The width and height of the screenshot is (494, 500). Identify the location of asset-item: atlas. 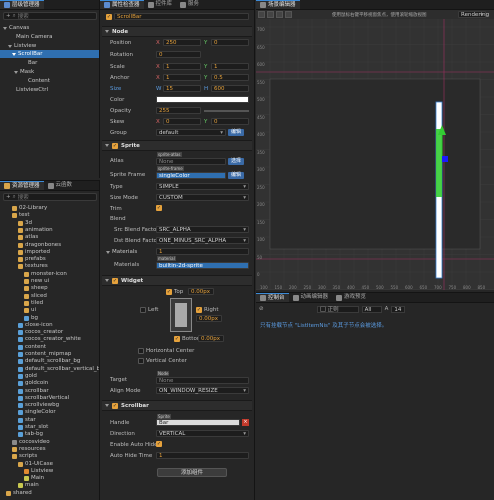
(28, 237).